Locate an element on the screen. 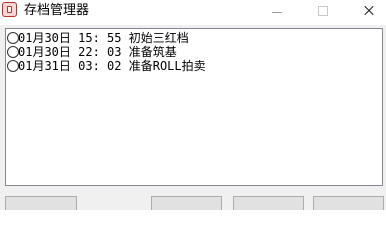  minimize-button is located at coordinates (277, 12).